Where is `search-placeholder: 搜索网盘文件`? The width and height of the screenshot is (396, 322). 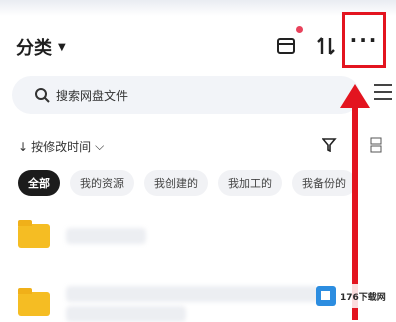 search-placeholder: 搜索网盘文件 is located at coordinates (92, 95).